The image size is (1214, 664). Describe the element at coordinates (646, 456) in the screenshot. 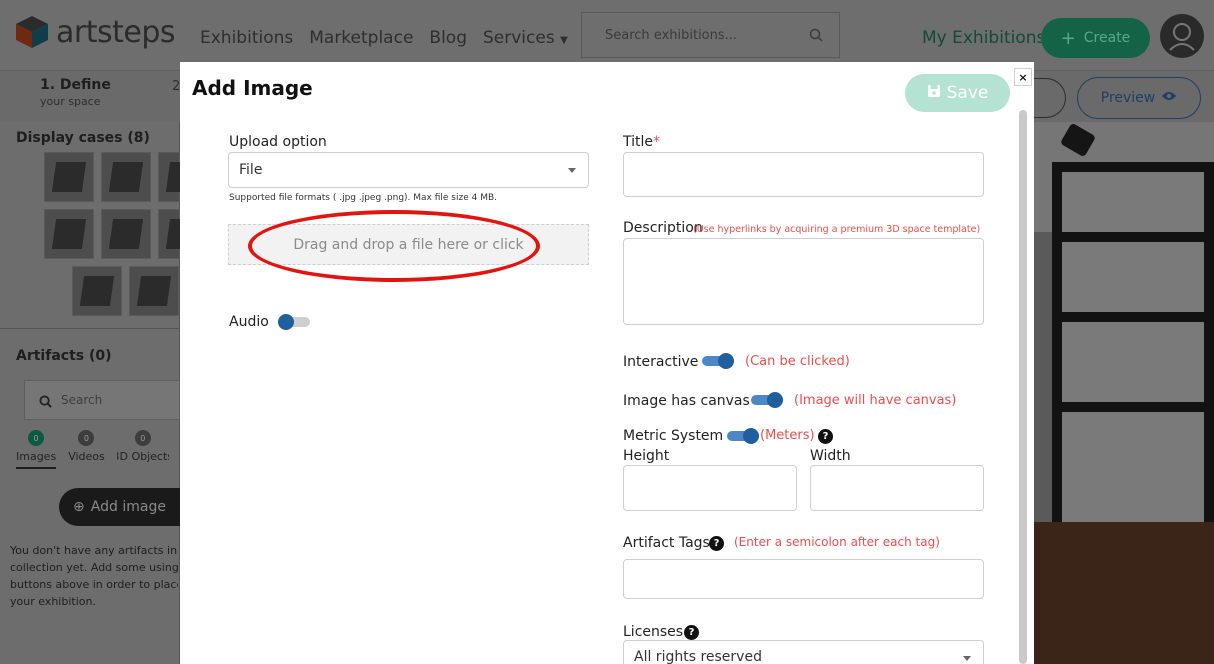

I see `height-label: Height` at that location.